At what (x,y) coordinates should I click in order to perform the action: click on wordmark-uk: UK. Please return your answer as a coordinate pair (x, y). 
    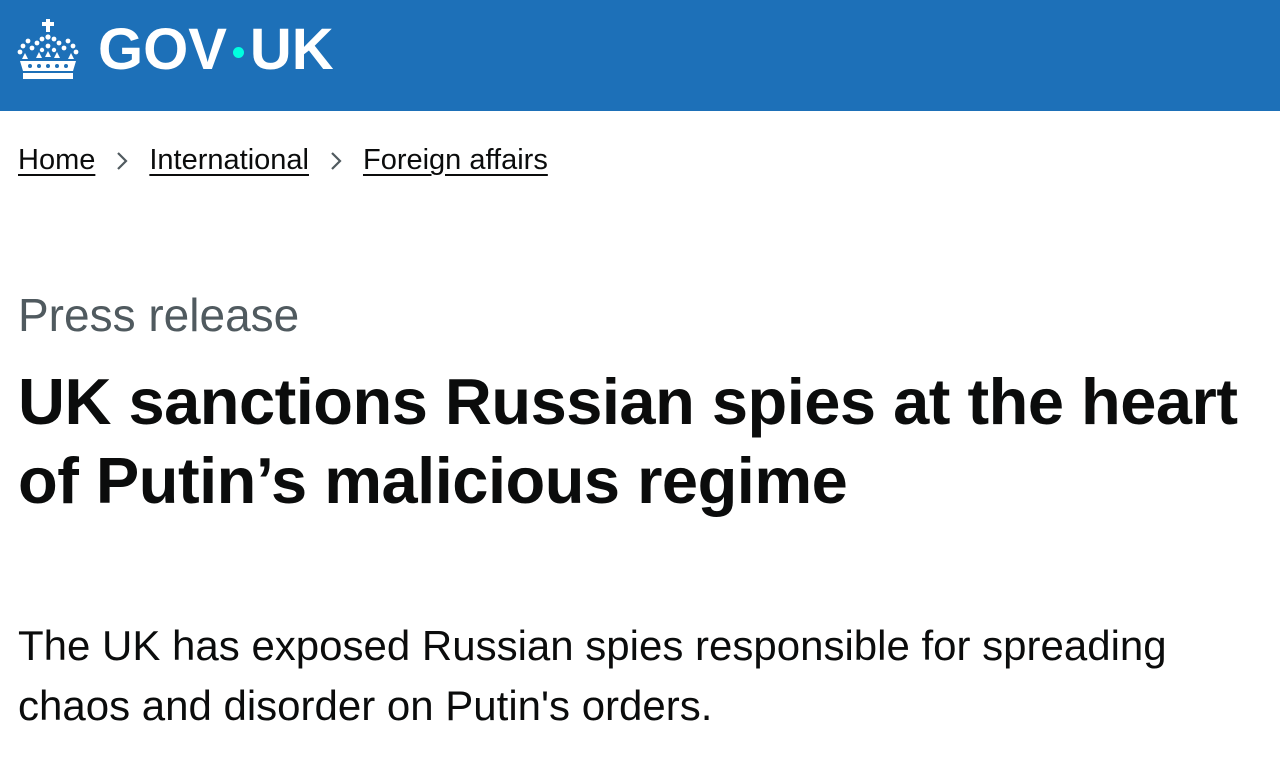
    Looking at the image, I should click on (291, 49).